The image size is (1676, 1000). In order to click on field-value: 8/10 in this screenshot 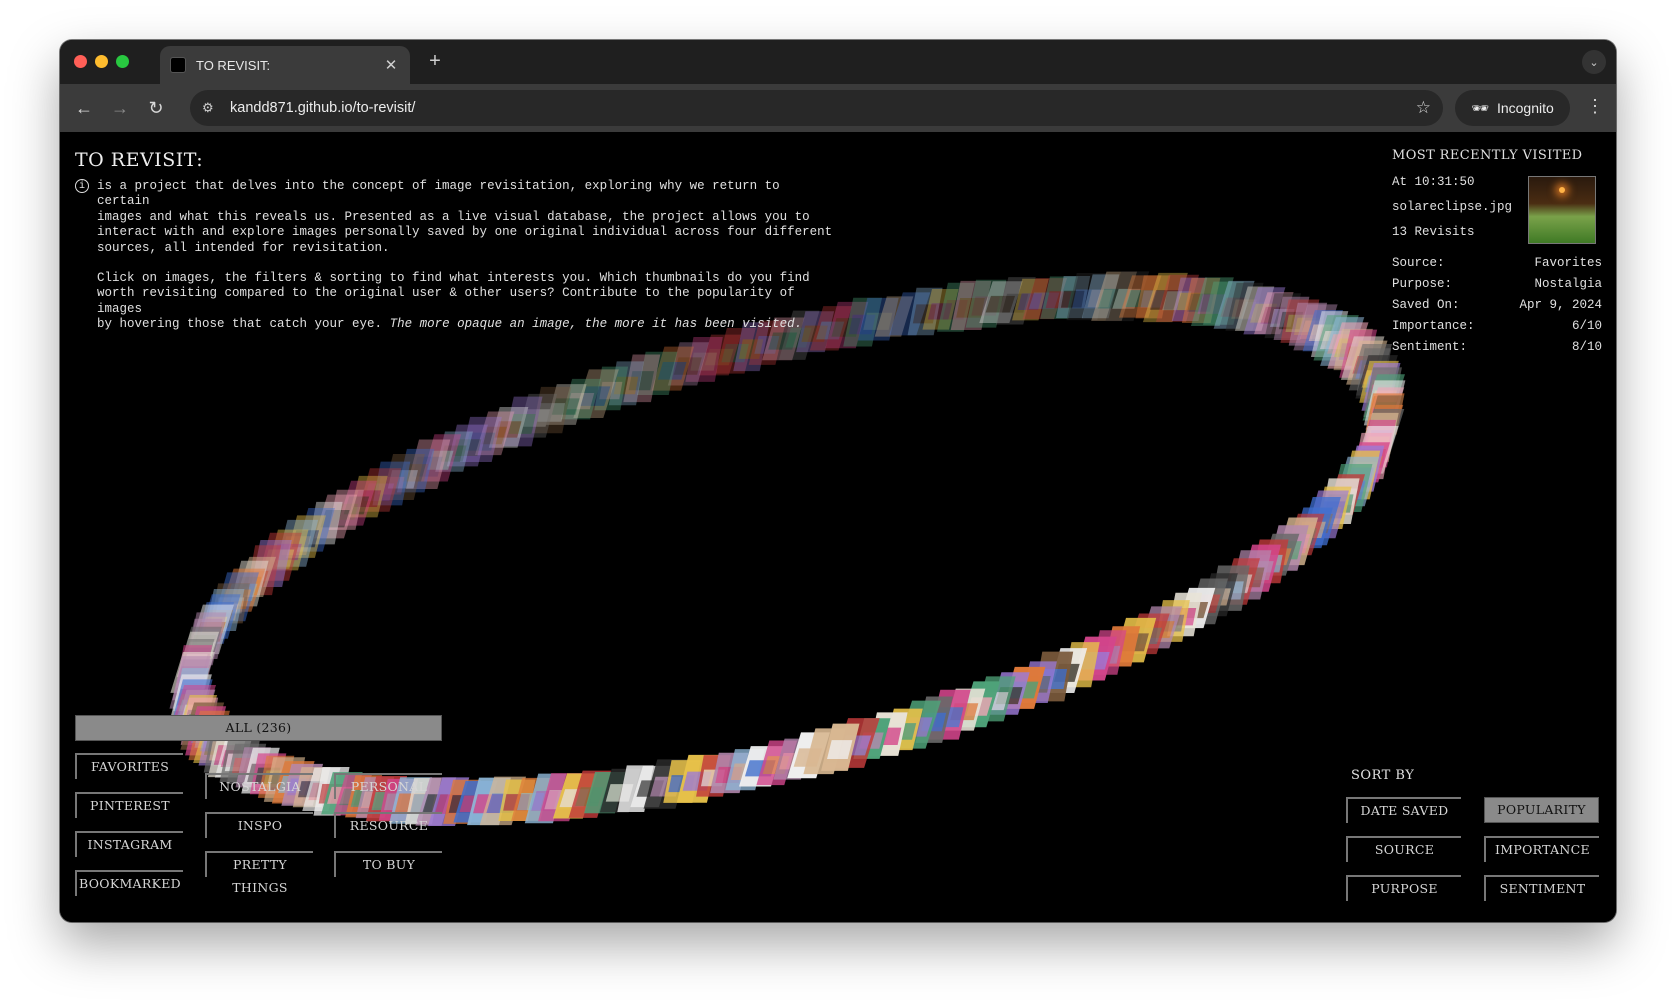, I will do `click(1586, 347)`.